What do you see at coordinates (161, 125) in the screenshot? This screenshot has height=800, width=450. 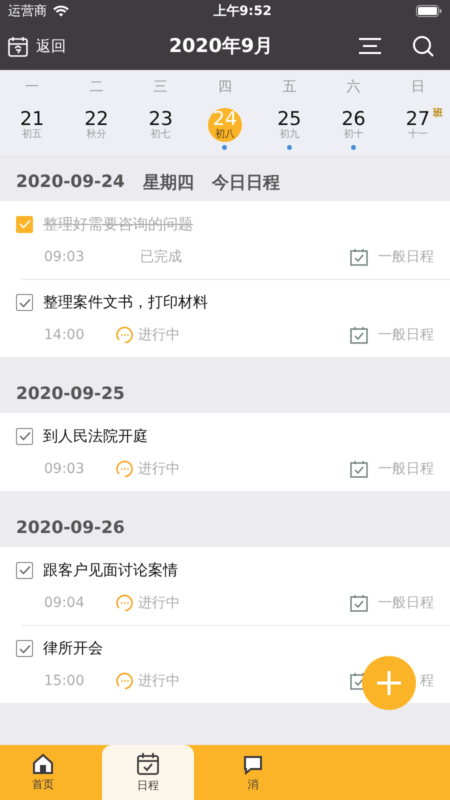 I see `day-cell: 23 初七` at bounding box center [161, 125].